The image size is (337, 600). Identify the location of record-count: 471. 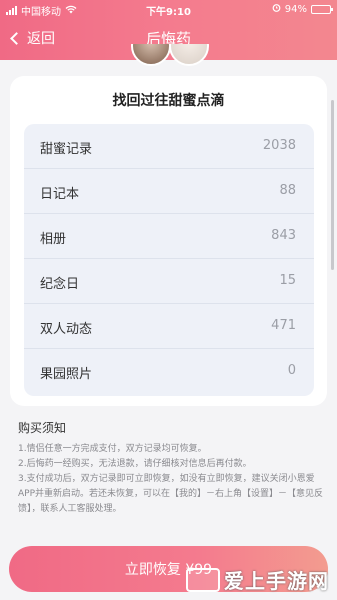
(283, 325).